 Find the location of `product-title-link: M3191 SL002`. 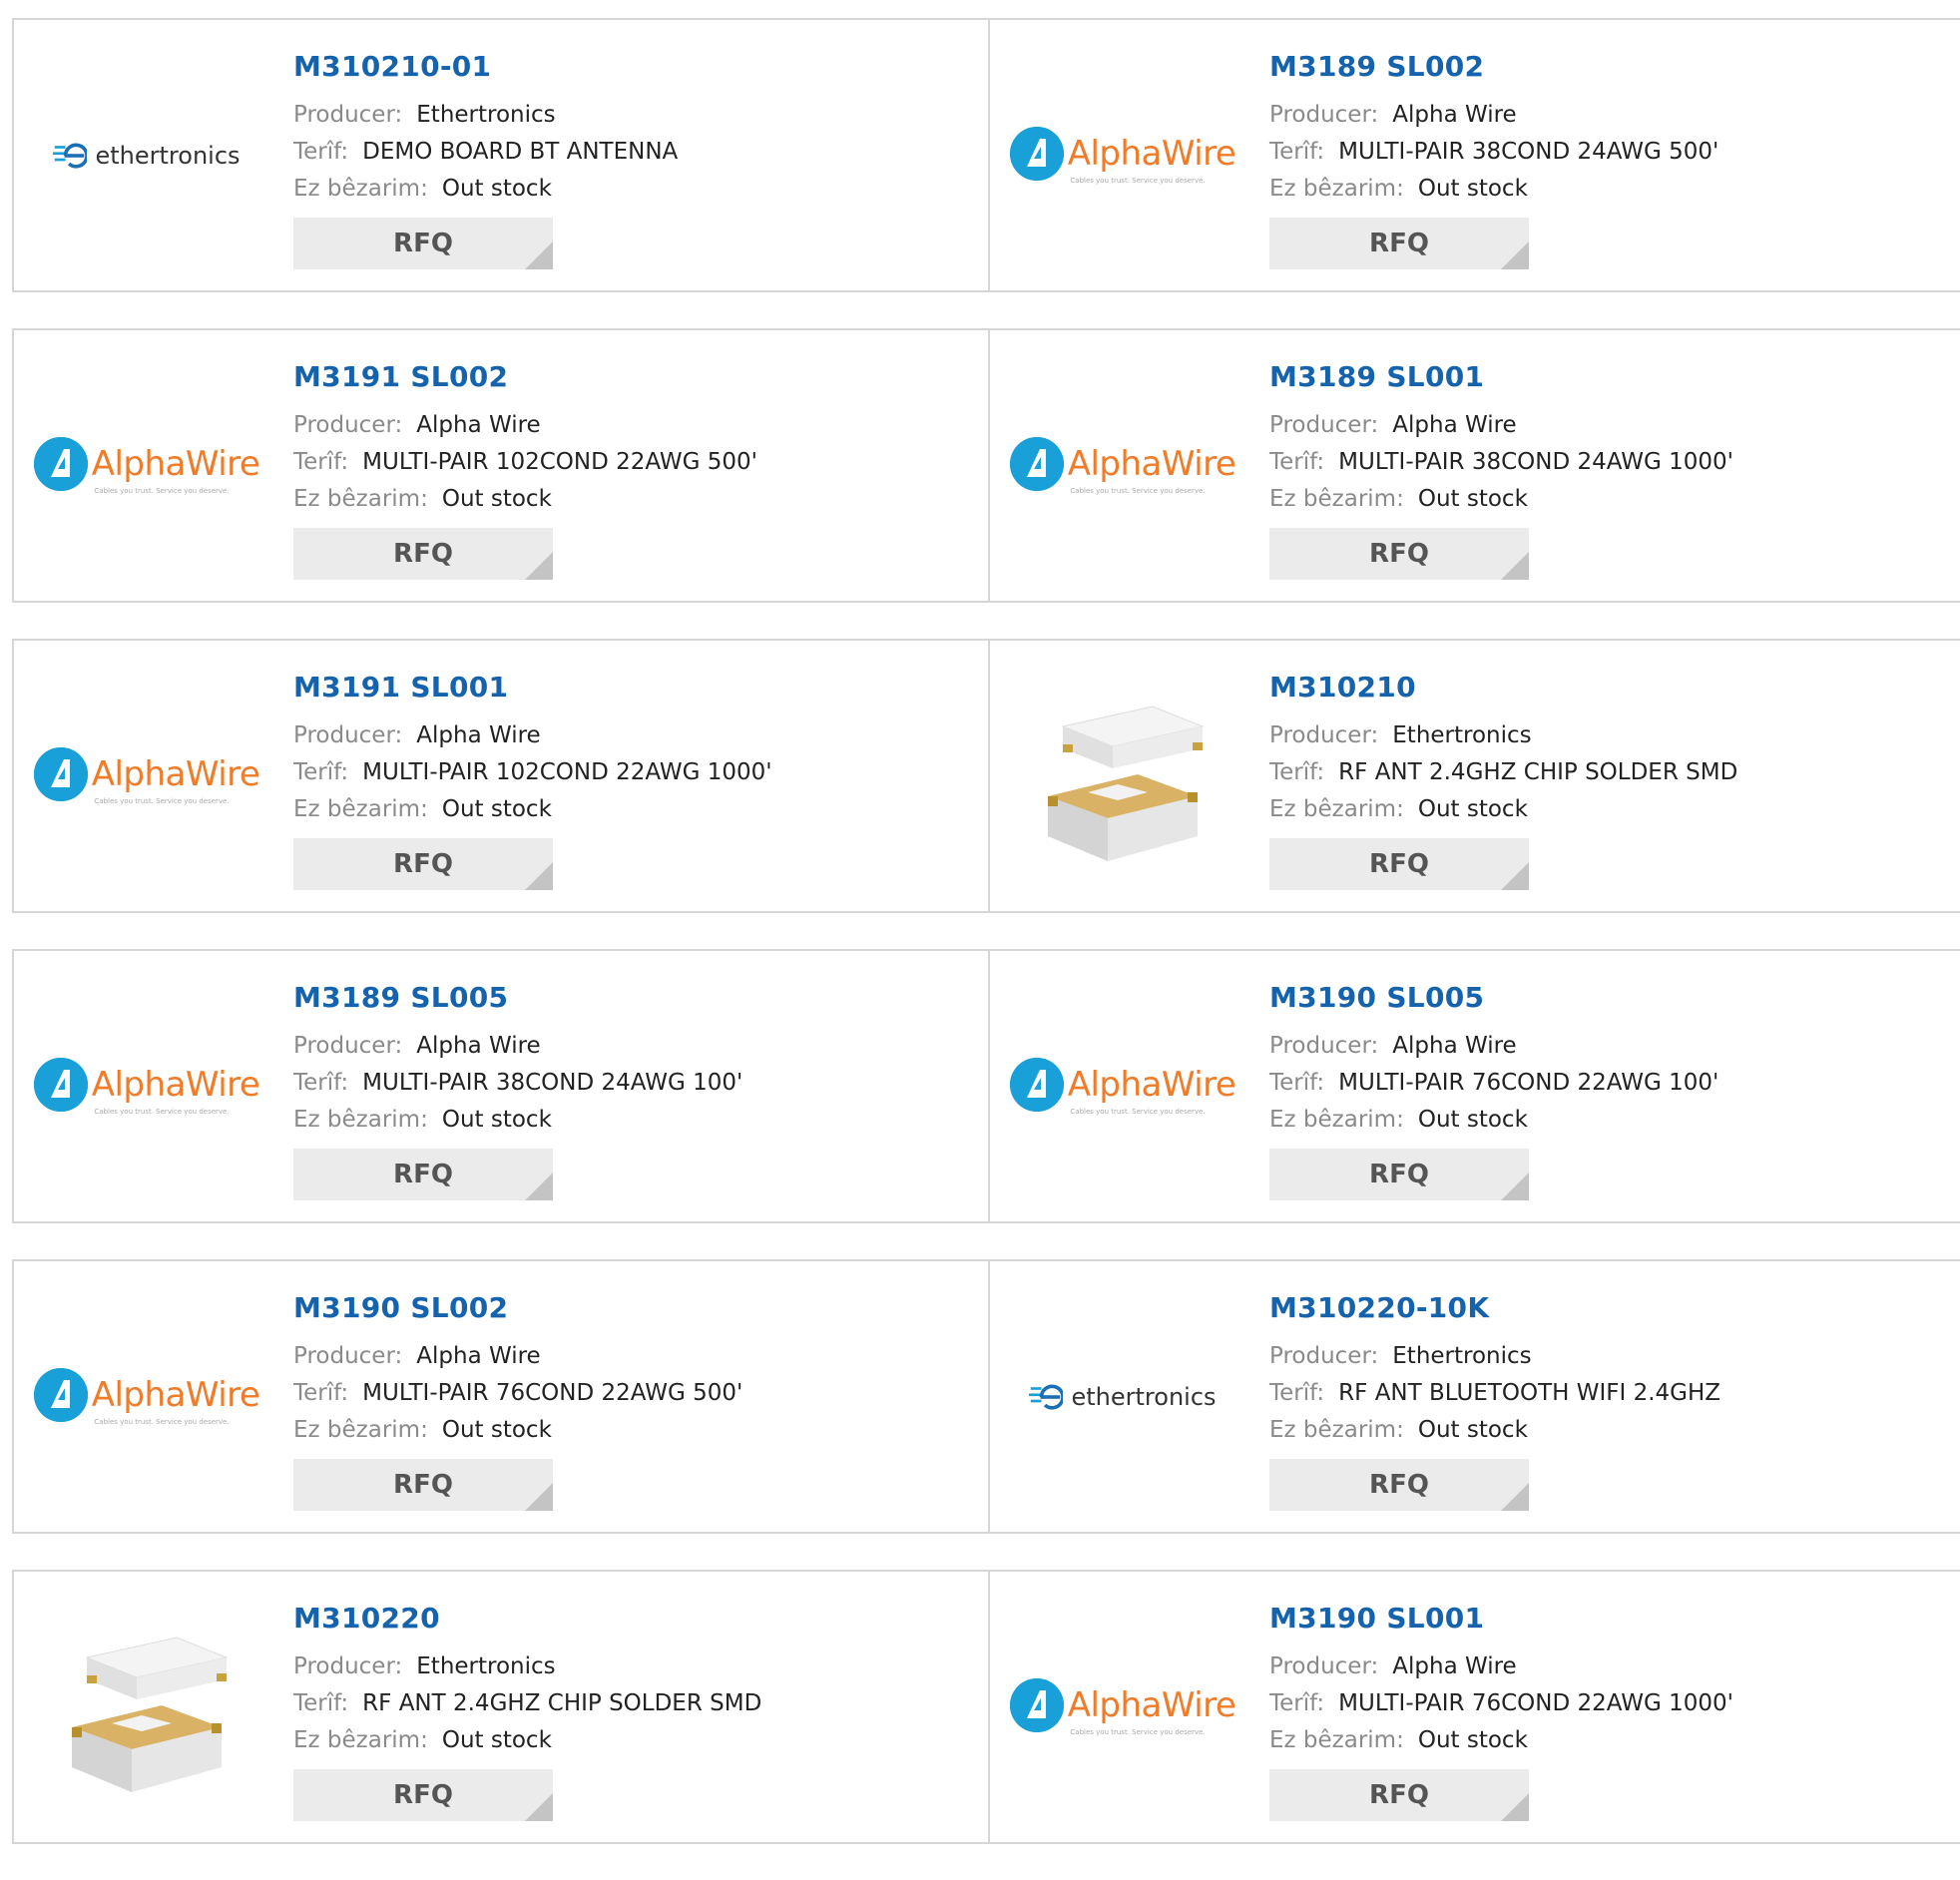

product-title-link: M3191 SL002 is located at coordinates (525, 377).